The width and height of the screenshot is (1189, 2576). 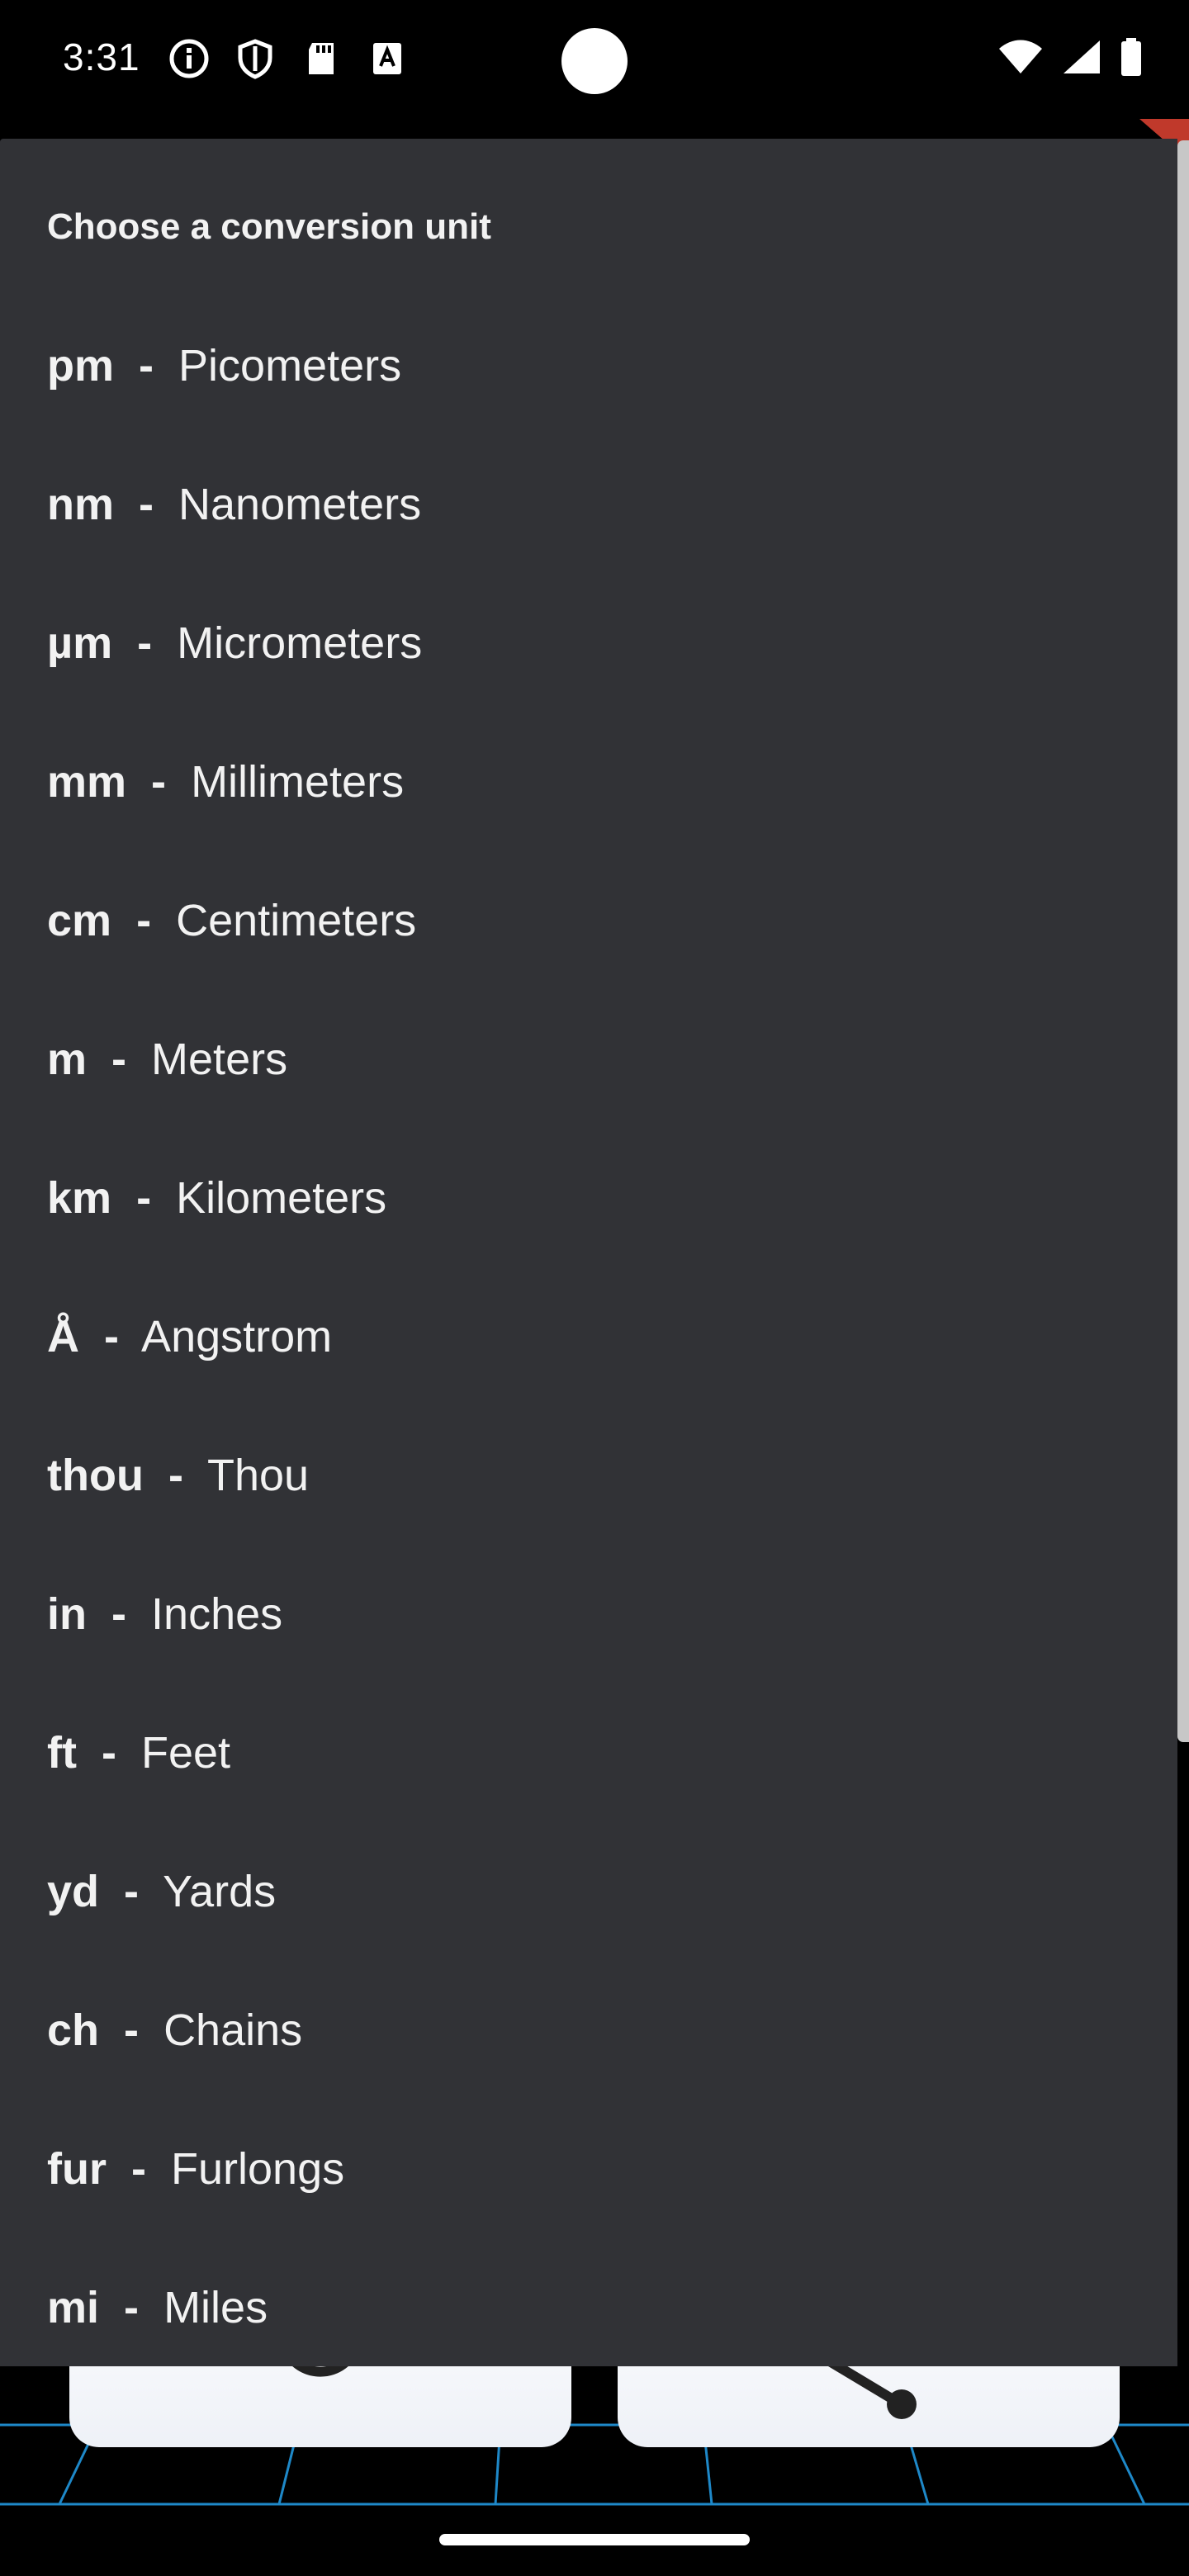 What do you see at coordinates (79, 1198) in the screenshot?
I see `unit-abbreviation: km` at bounding box center [79, 1198].